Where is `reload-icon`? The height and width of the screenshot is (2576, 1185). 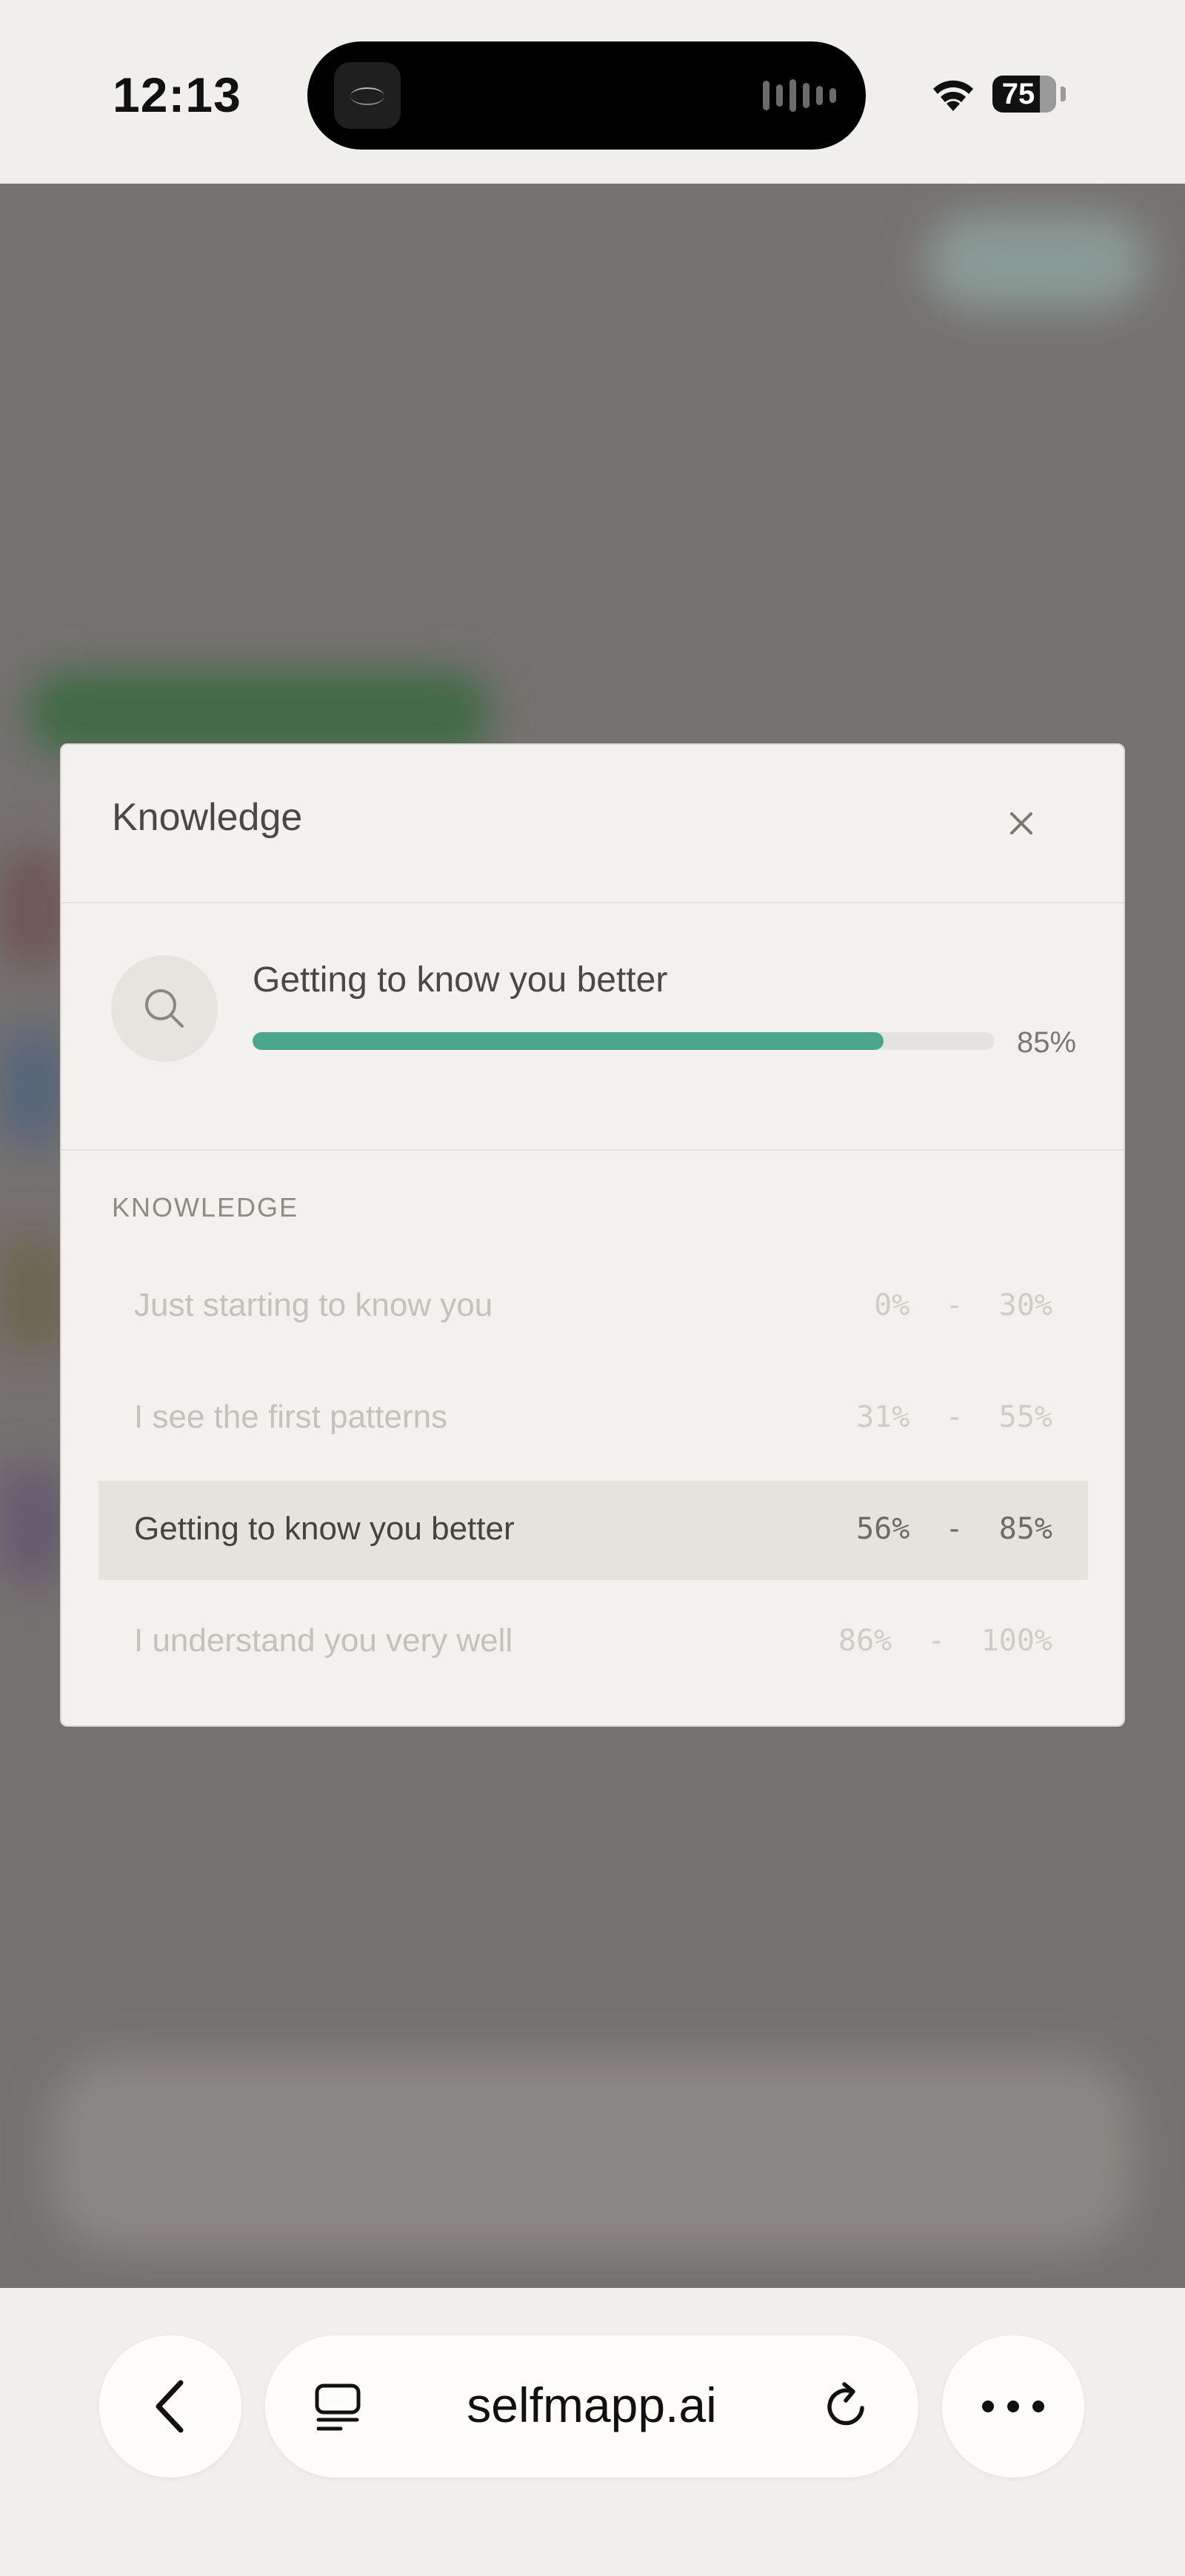
reload-icon is located at coordinates (846, 2406).